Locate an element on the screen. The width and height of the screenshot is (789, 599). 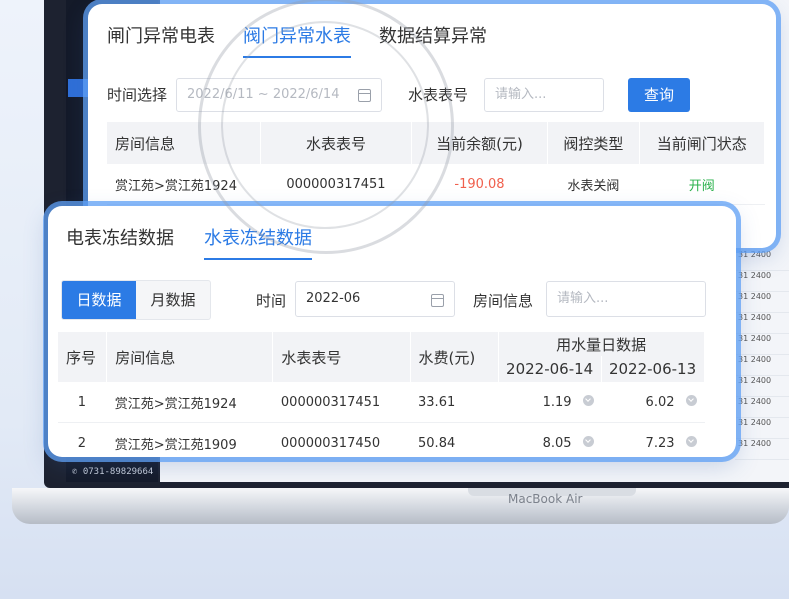
meter-number-label: 水表表号 is located at coordinates (438, 95).